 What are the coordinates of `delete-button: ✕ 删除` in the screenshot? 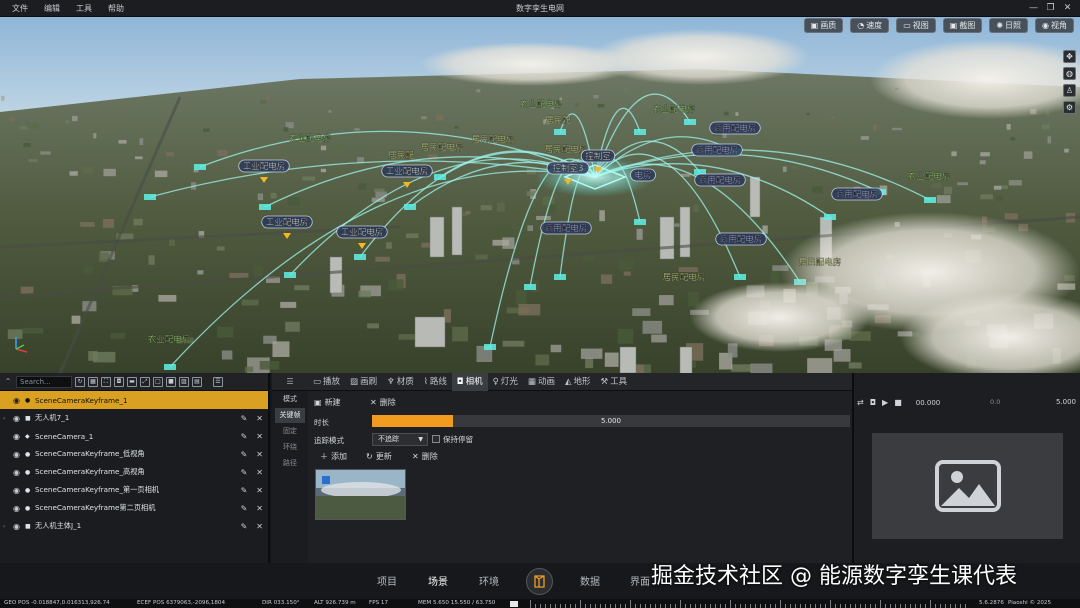 It's located at (425, 457).